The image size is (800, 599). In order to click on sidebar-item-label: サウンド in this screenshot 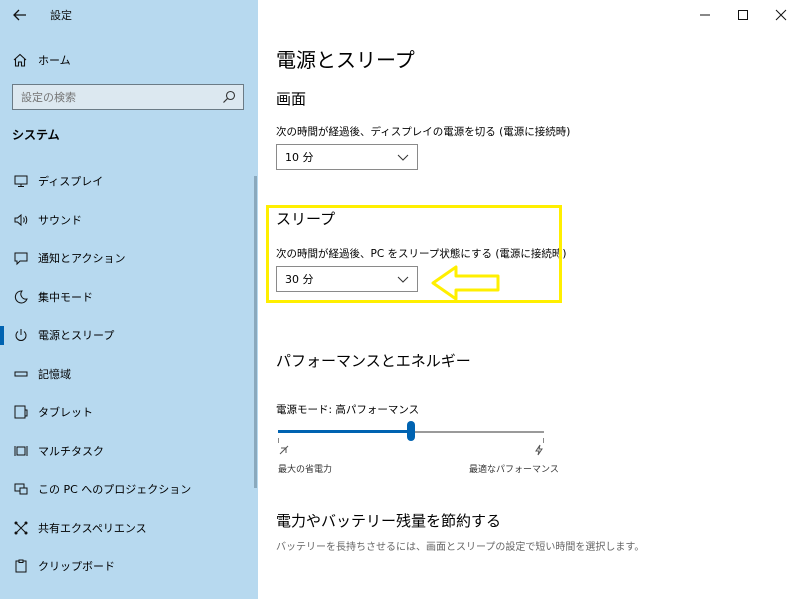, I will do `click(60, 220)`.